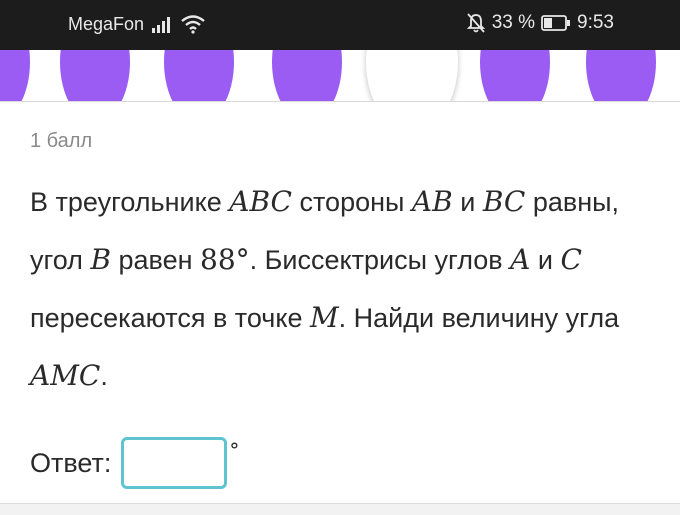  I want to click on math-point-m: M, so click(324, 317).